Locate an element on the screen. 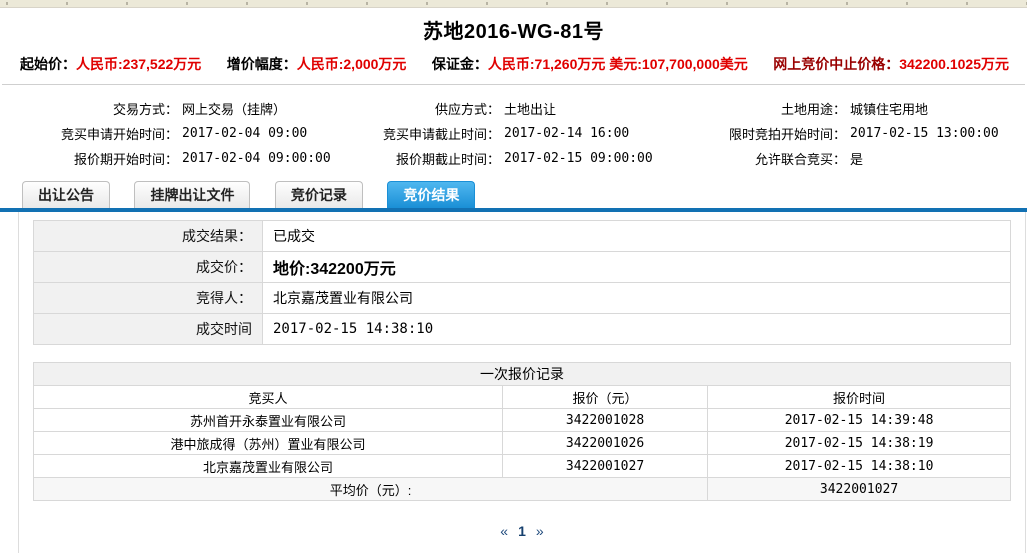  deposit: 保证金：人民币:71,260万元 美元:107,700,000美元 is located at coordinates (590, 64).